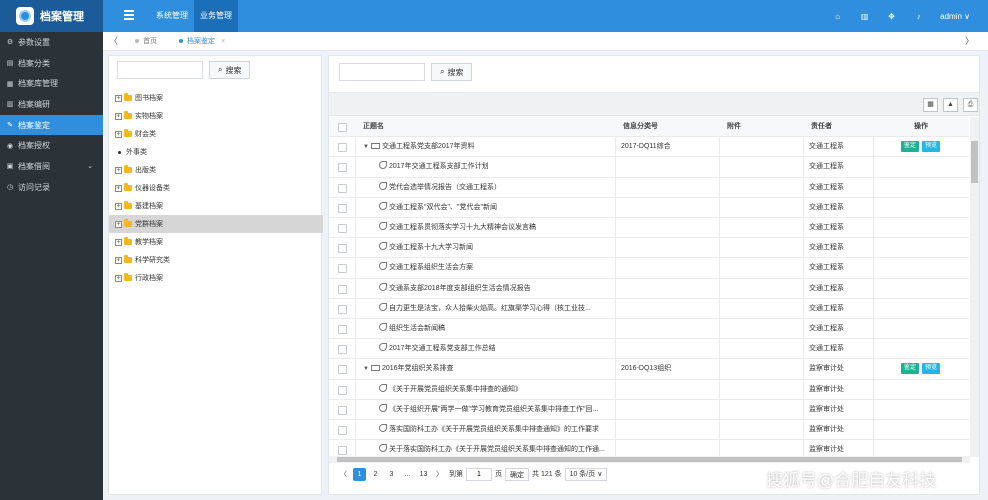 This screenshot has height=500, width=988. Describe the element at coordinates (586, 474) in the screenshot. I see `page-size-select: 10 条/页 ∨` at that location.